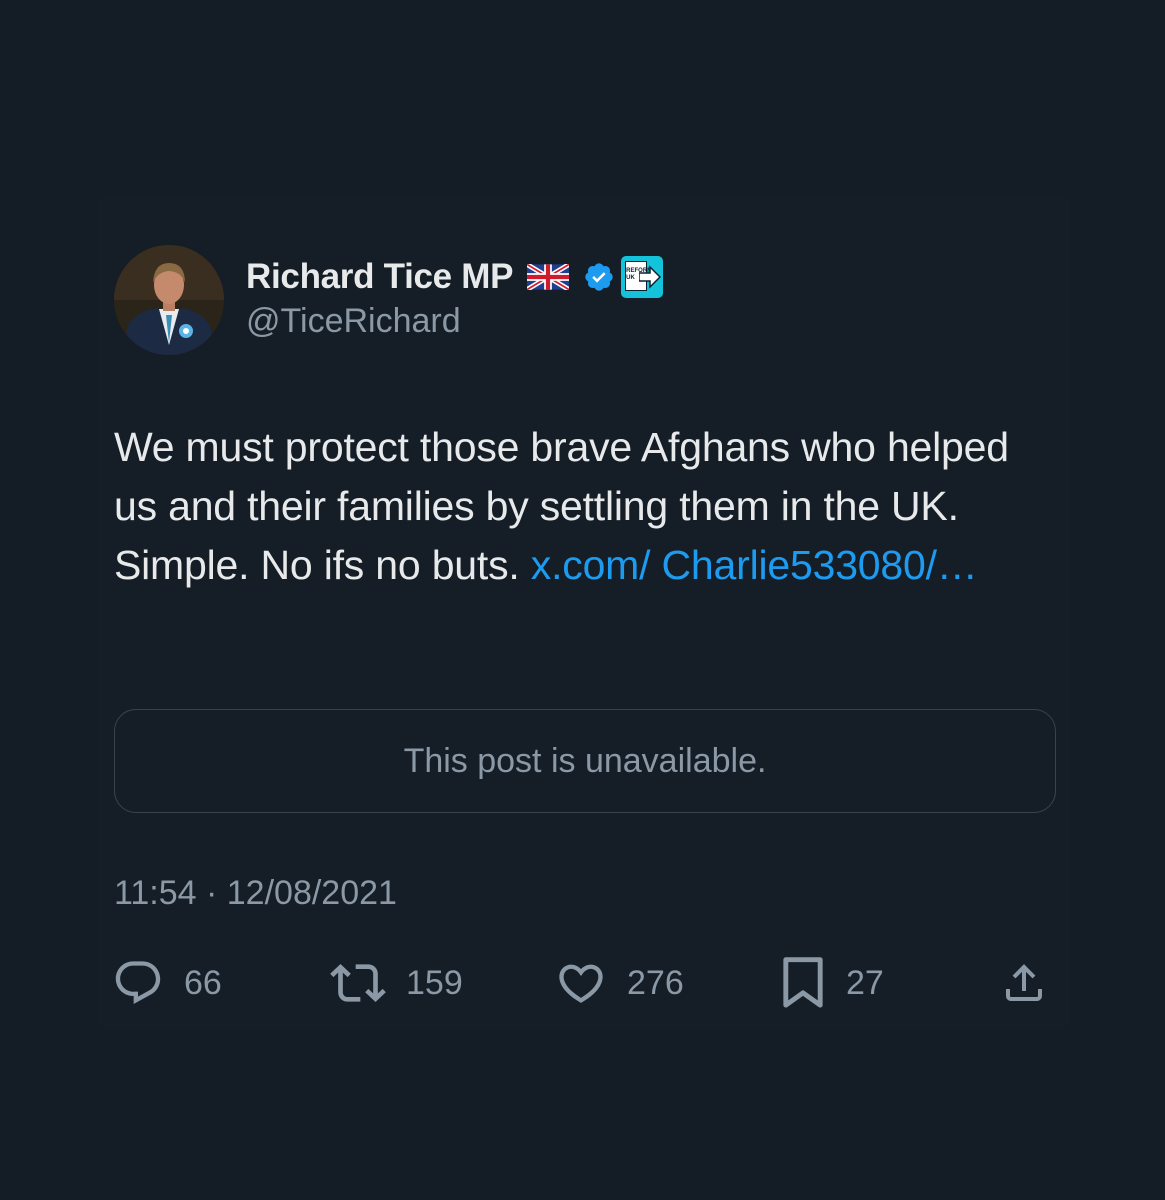 This screenshot has height=1200, width=1165. Describe the element at coordinates (358, 983) in the screenshot. I see `repost-icon` at that location.